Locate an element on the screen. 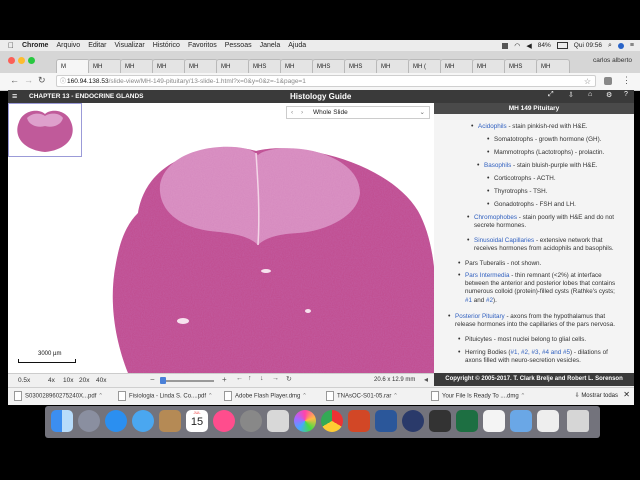 Image resolution: width=640 pixels, height=480 pixels. preview-icon is located at coordinates (278, 421).